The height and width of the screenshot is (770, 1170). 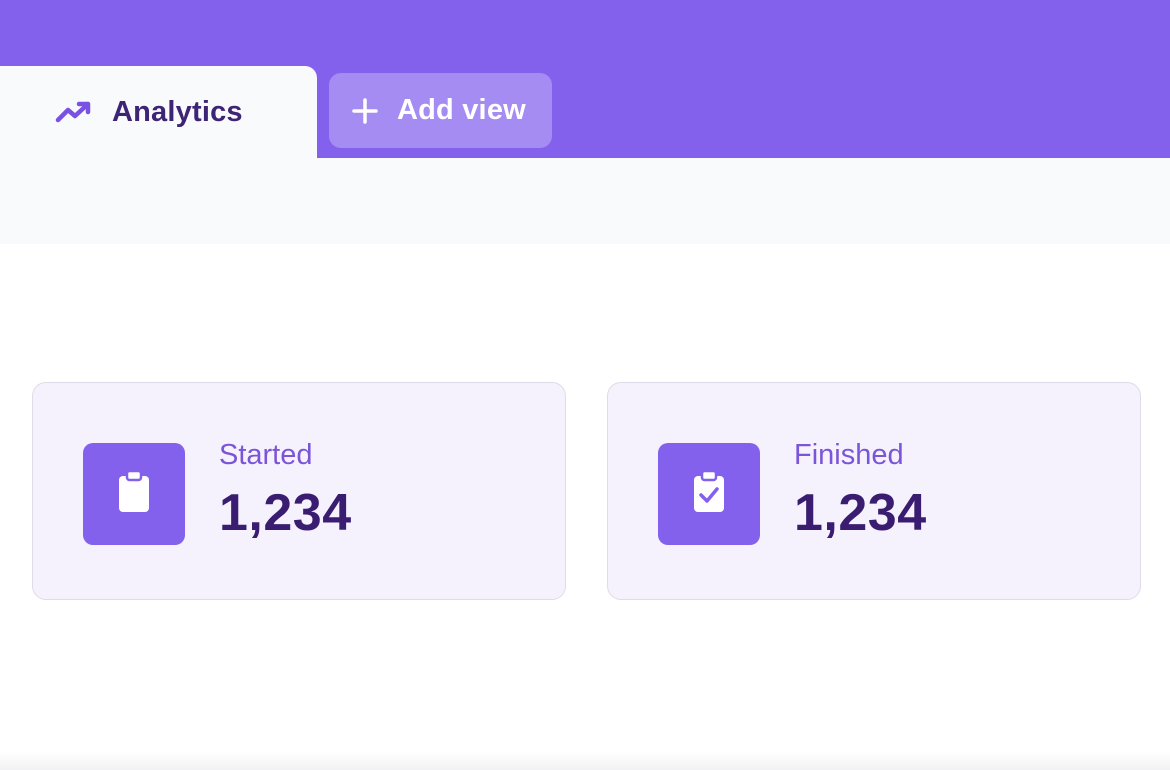 I want to click on plus-icon, so click(x=365, y=111).